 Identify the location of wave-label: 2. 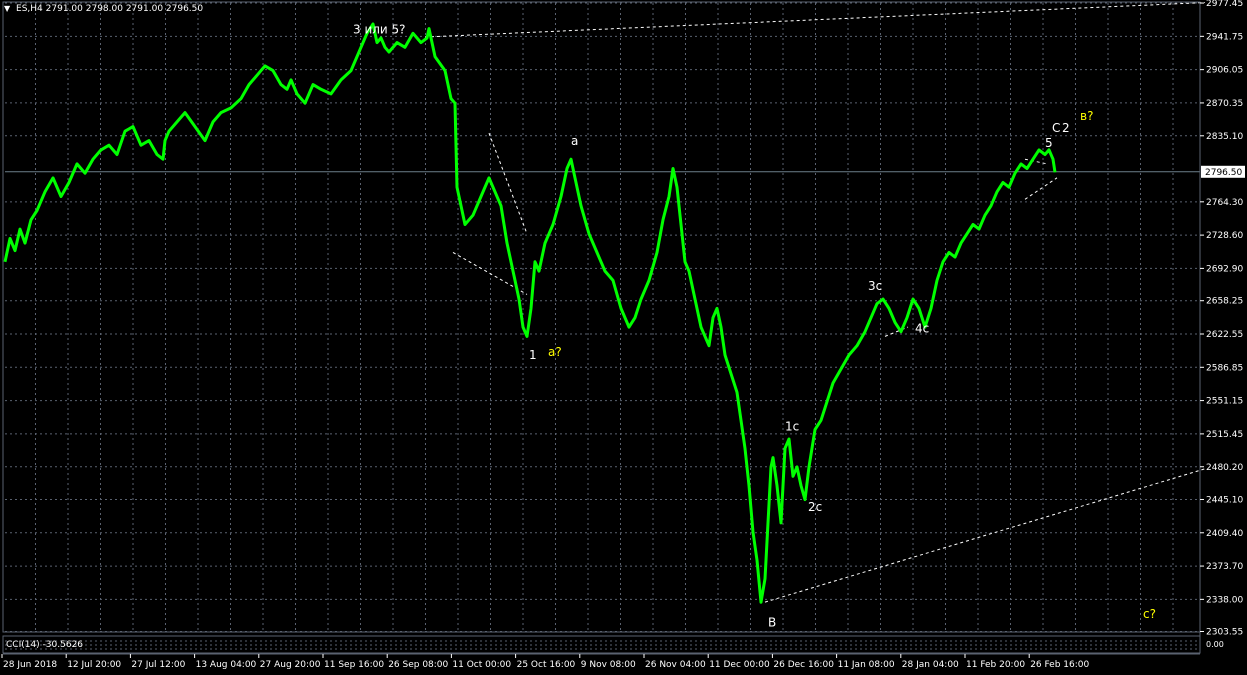
(1066, 128).